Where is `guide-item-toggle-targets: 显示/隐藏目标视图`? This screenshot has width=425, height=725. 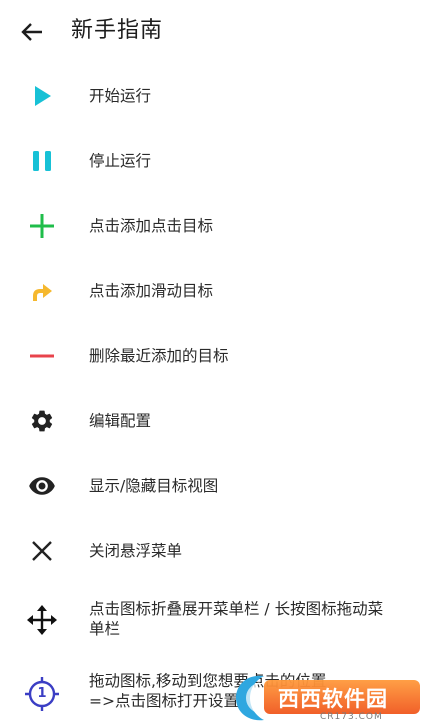
guide-item-toggle-targets: 显示/隐藏目标视图 is located at coordinates (212, 486).